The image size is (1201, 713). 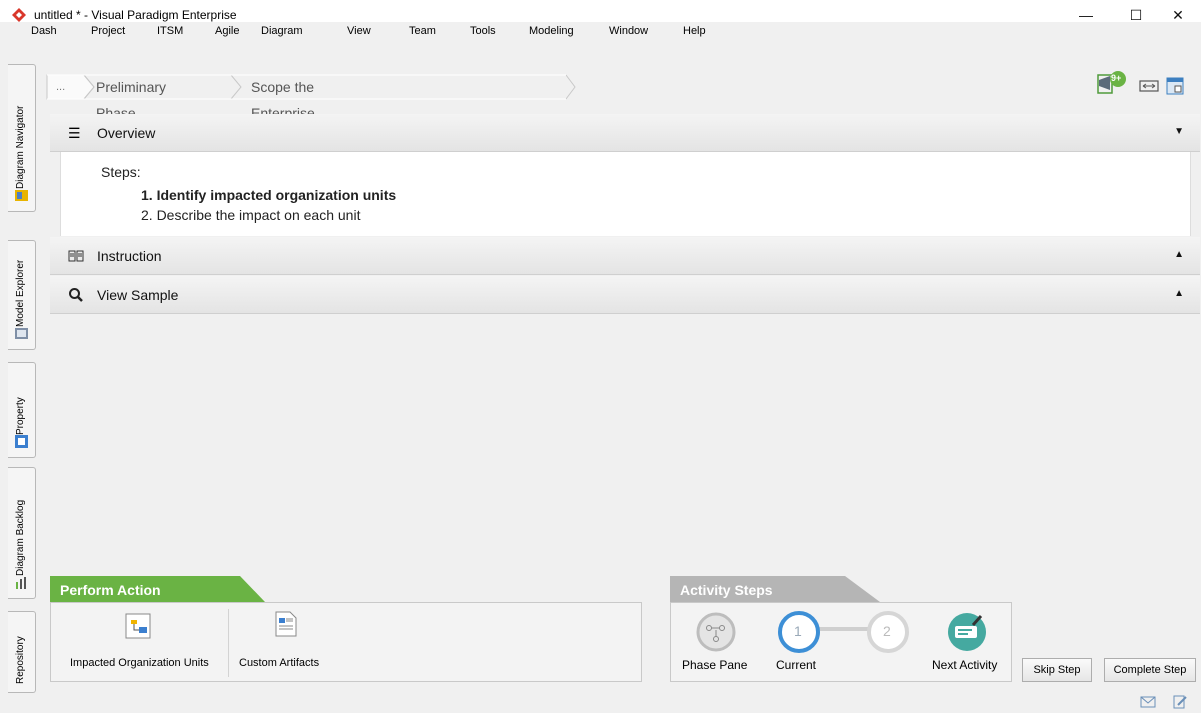 I want to click on menu-modeling: Modeling, so click(x=551, y=31).